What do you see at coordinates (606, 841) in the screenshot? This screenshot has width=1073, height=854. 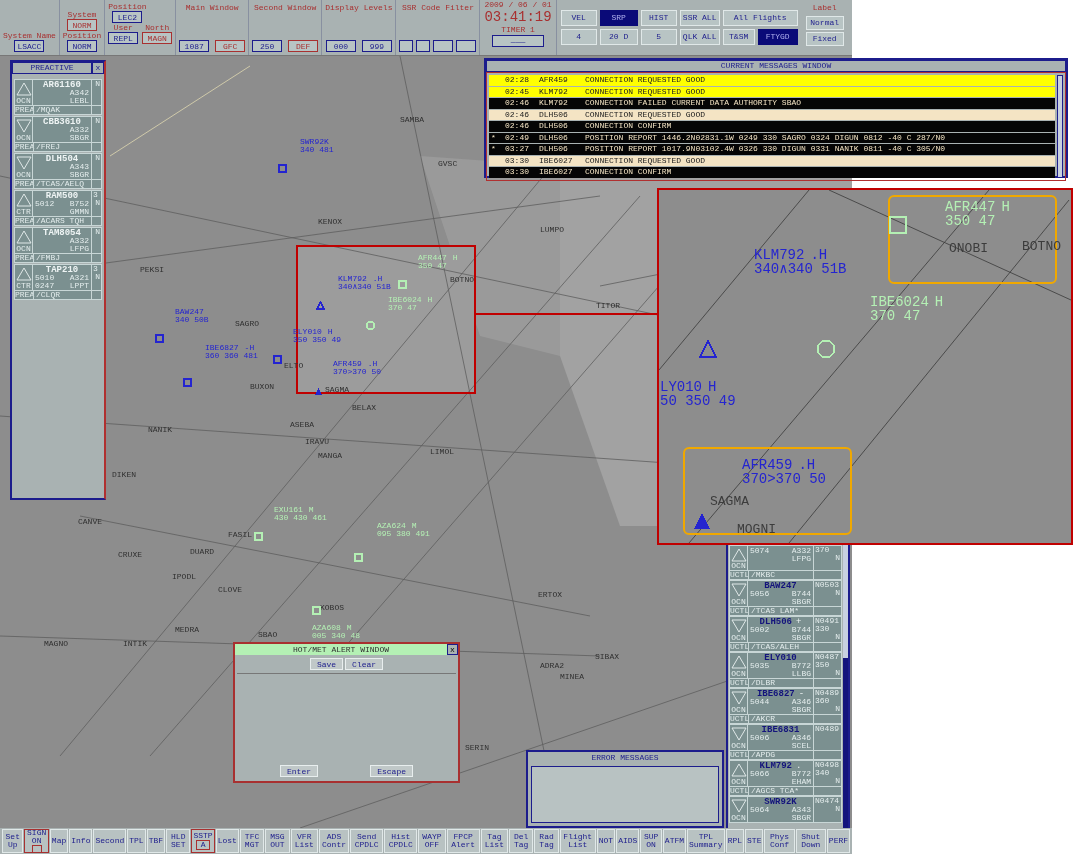 I see `function-button: NOT` at bounding box center [606, 841].